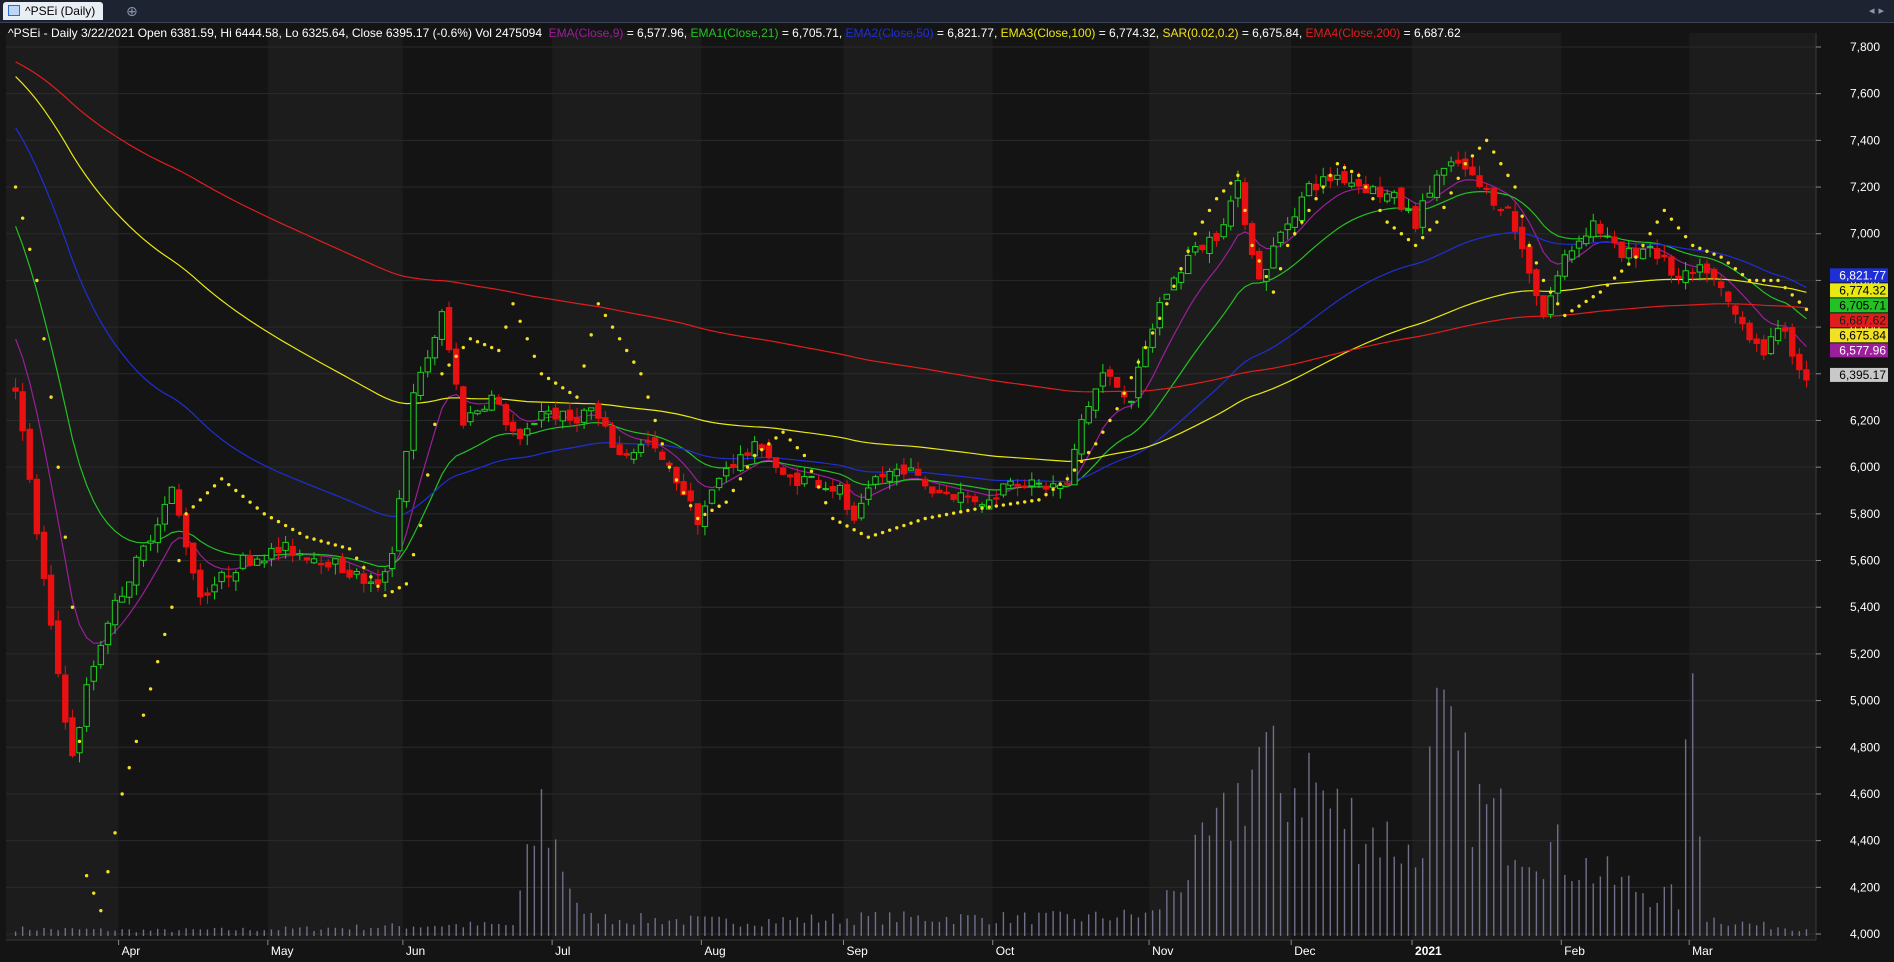 This screenshot has width=1894, height=962. I want to click on legend-indicator-value: = 6,821.77,, so click(965, 33).